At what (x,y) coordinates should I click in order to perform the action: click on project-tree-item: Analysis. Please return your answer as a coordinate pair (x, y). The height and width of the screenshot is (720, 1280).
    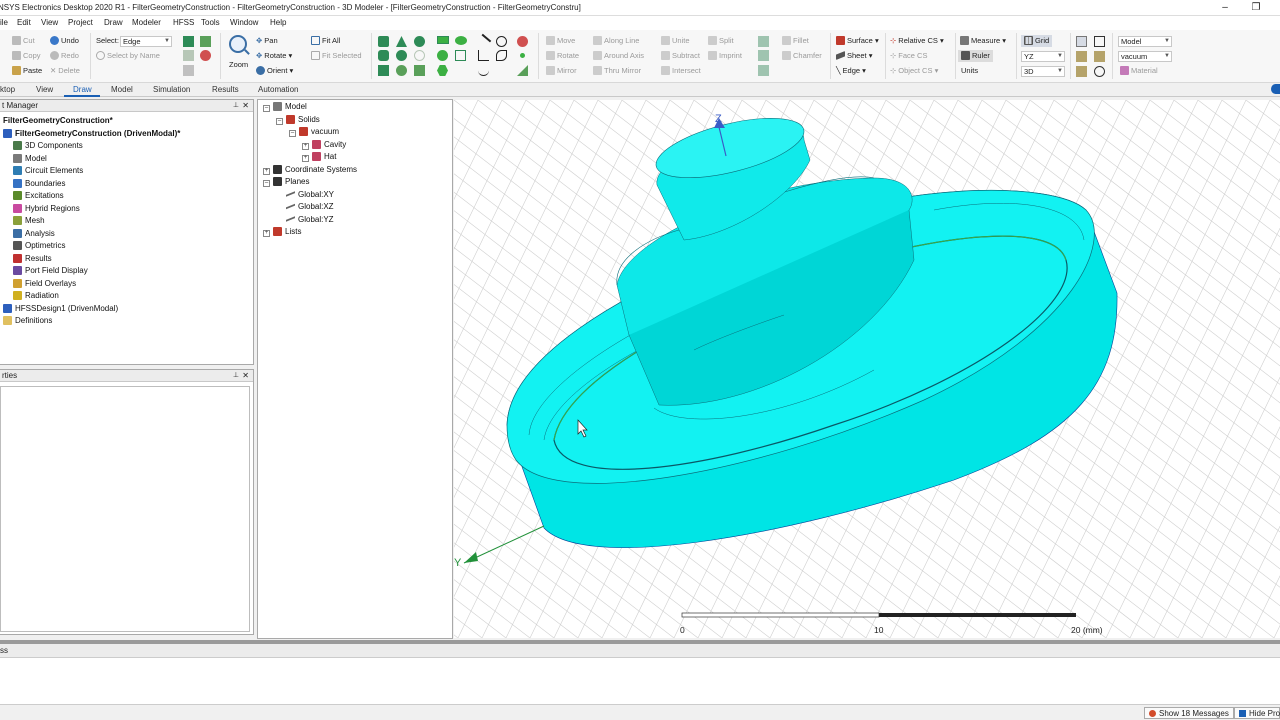
    Looking at the image, I should click on (34, 234).